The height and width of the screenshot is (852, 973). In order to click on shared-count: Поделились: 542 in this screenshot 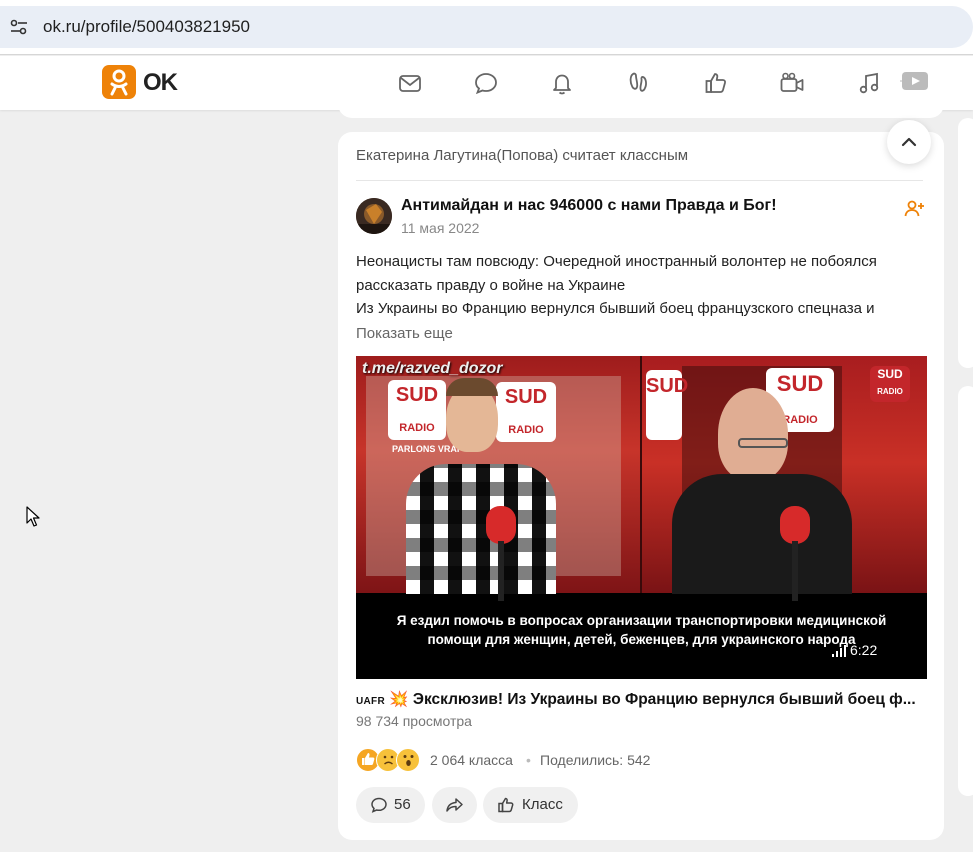, I will do `click(595, 760)`.